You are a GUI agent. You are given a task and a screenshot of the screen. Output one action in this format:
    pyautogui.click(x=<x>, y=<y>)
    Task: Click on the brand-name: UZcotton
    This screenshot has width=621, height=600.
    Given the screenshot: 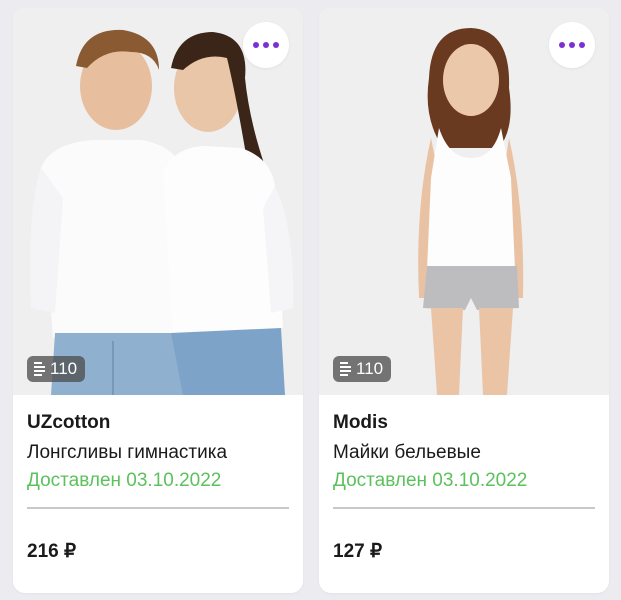 What is the action you would take?
    pyautogui.click(x=69, y=422)
    